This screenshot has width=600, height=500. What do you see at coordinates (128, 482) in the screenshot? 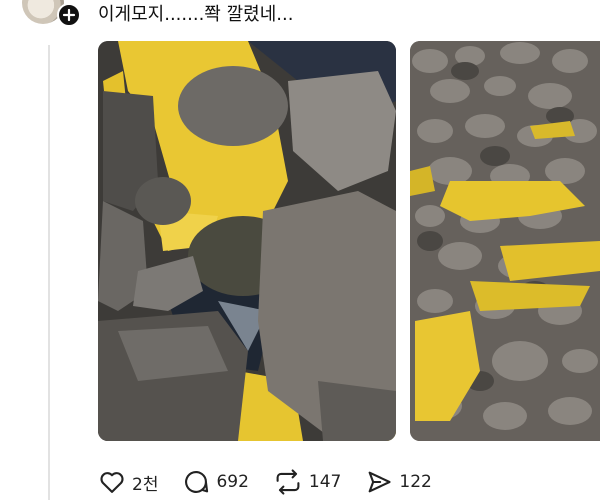
I see `like-button: 2천` at bounding box center [128, 482].